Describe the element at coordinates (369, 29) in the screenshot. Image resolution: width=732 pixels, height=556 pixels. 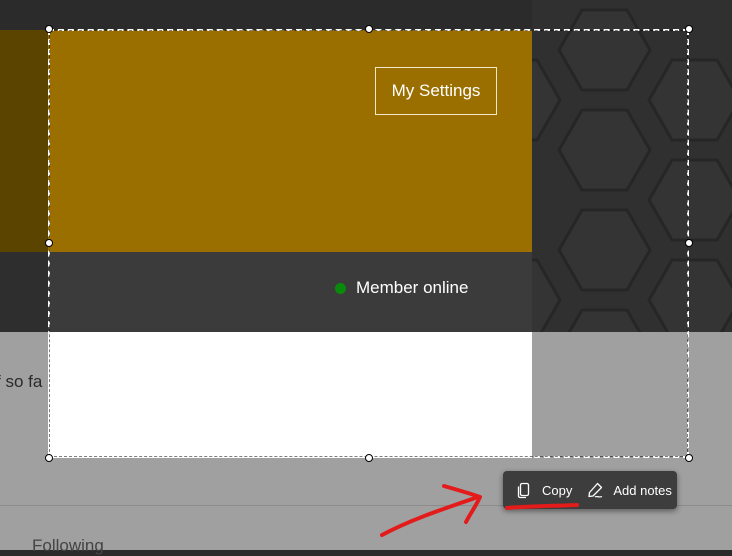
I see `resize-handle-top` at that location.